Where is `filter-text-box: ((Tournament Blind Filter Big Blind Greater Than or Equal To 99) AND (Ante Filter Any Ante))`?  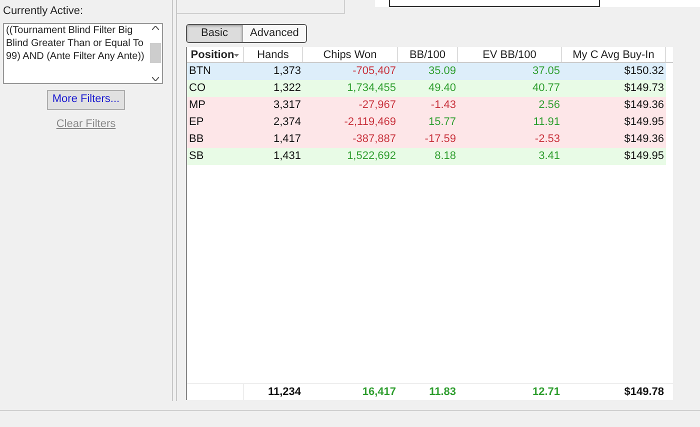
filter-text-box: ((Tournament Blind Filter Big Blind Greater Than or Equal To 99) AND (Ante Filter Any Ante)) is located at coordinates (83, 53).